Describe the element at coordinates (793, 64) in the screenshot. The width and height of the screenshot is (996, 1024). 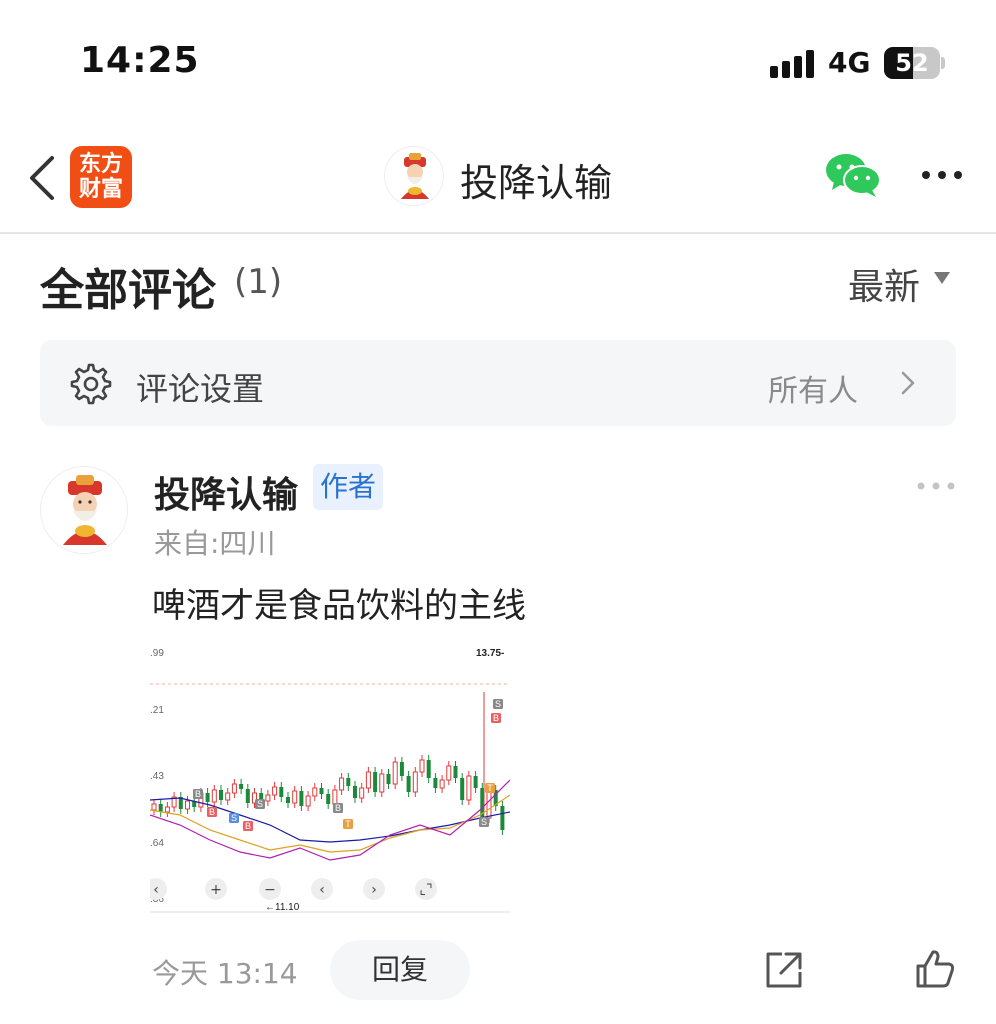
I see `signal-icon` at that location.